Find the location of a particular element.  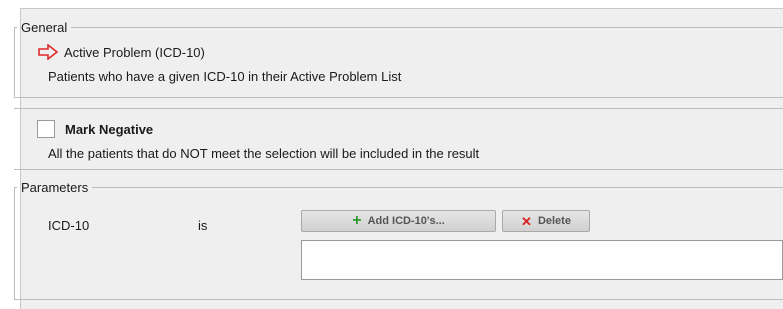

criterion-title: Active Problem (ICD-10) is located at coordinates (134, 52).